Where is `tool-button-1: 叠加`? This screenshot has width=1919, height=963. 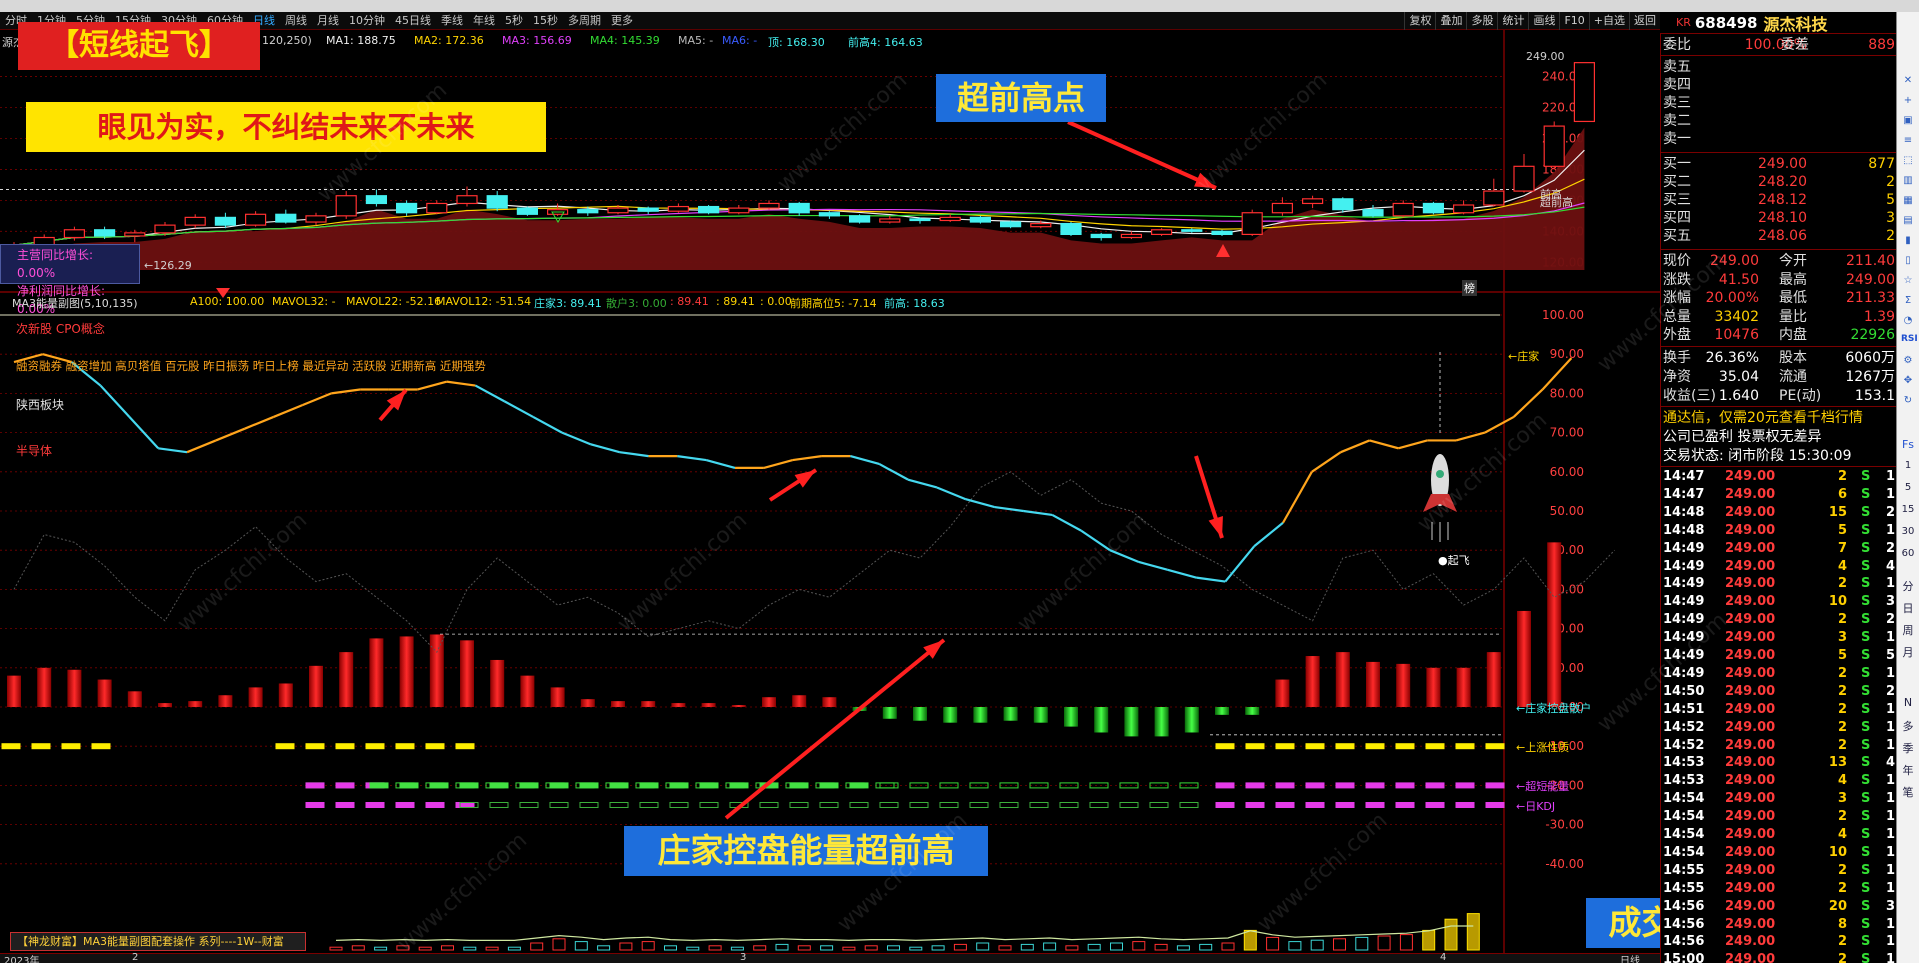
tool-button-1: 叠加 is located at coordinates (1450, 21).